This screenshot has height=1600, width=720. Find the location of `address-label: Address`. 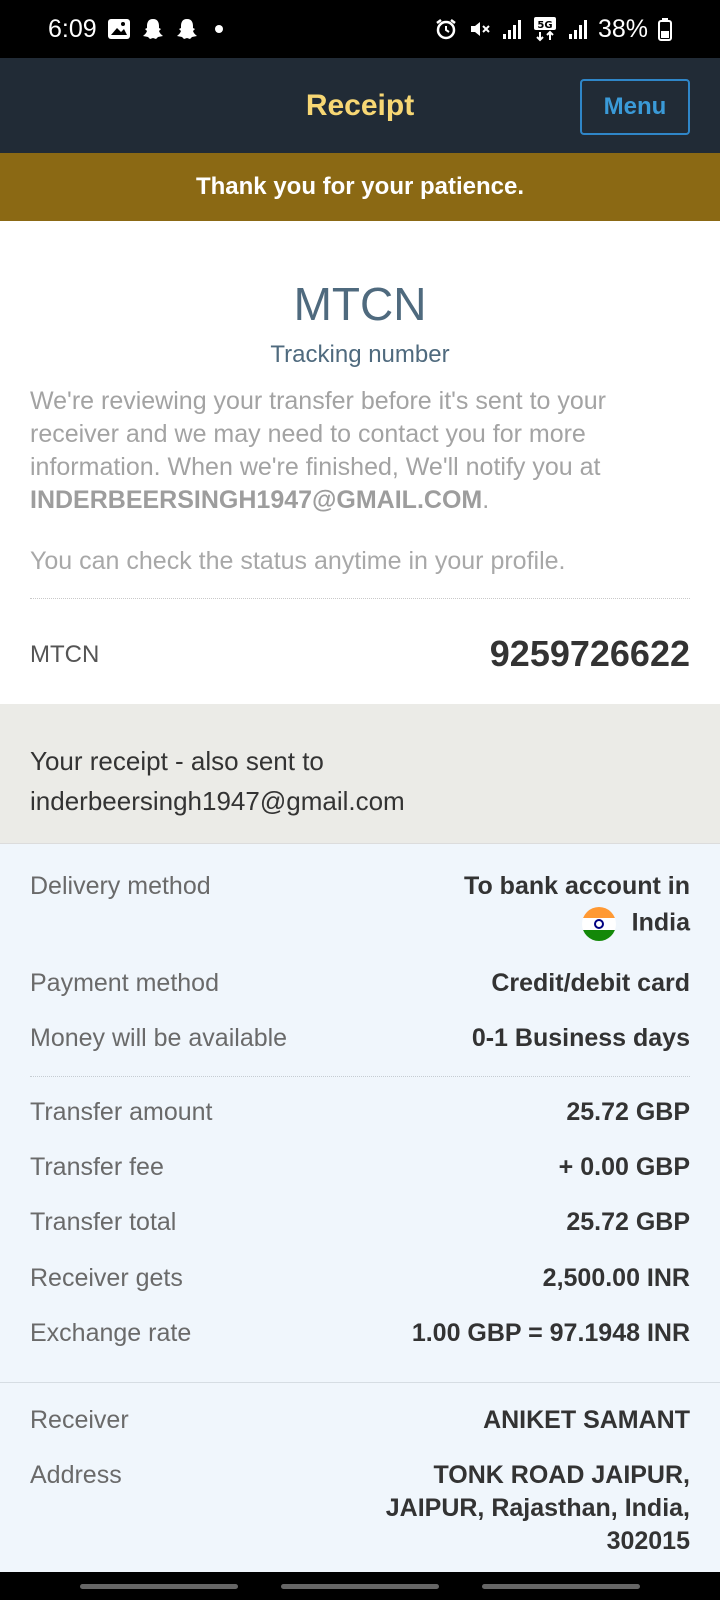

address-label: Address is located at coordinates (76, 1475).